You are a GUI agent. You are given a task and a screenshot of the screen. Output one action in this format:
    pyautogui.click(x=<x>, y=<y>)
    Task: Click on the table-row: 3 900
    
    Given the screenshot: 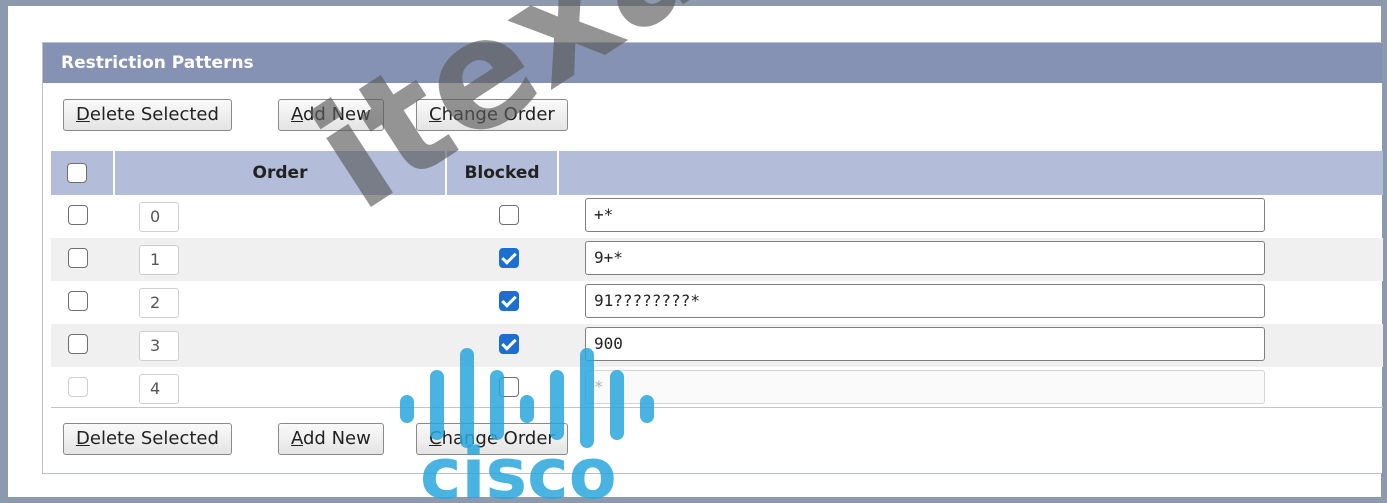 What is the action you would take?
    pyautogui.click(x=717, y=345)
    